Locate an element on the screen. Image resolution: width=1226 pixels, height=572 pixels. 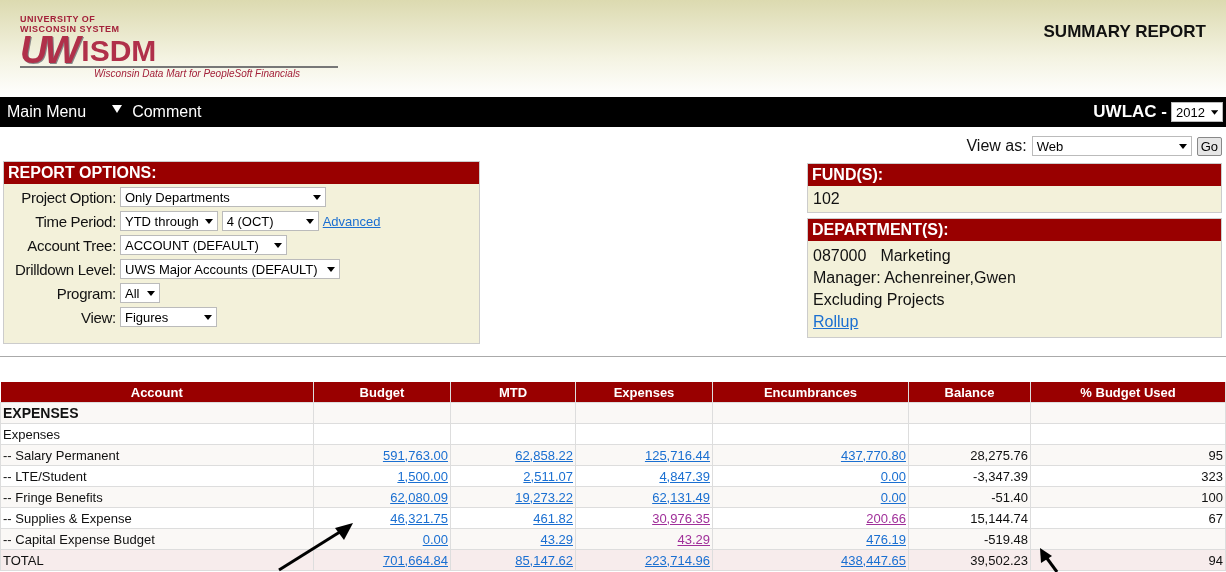
department-code: 087000 is located at coordinates (840, 256).